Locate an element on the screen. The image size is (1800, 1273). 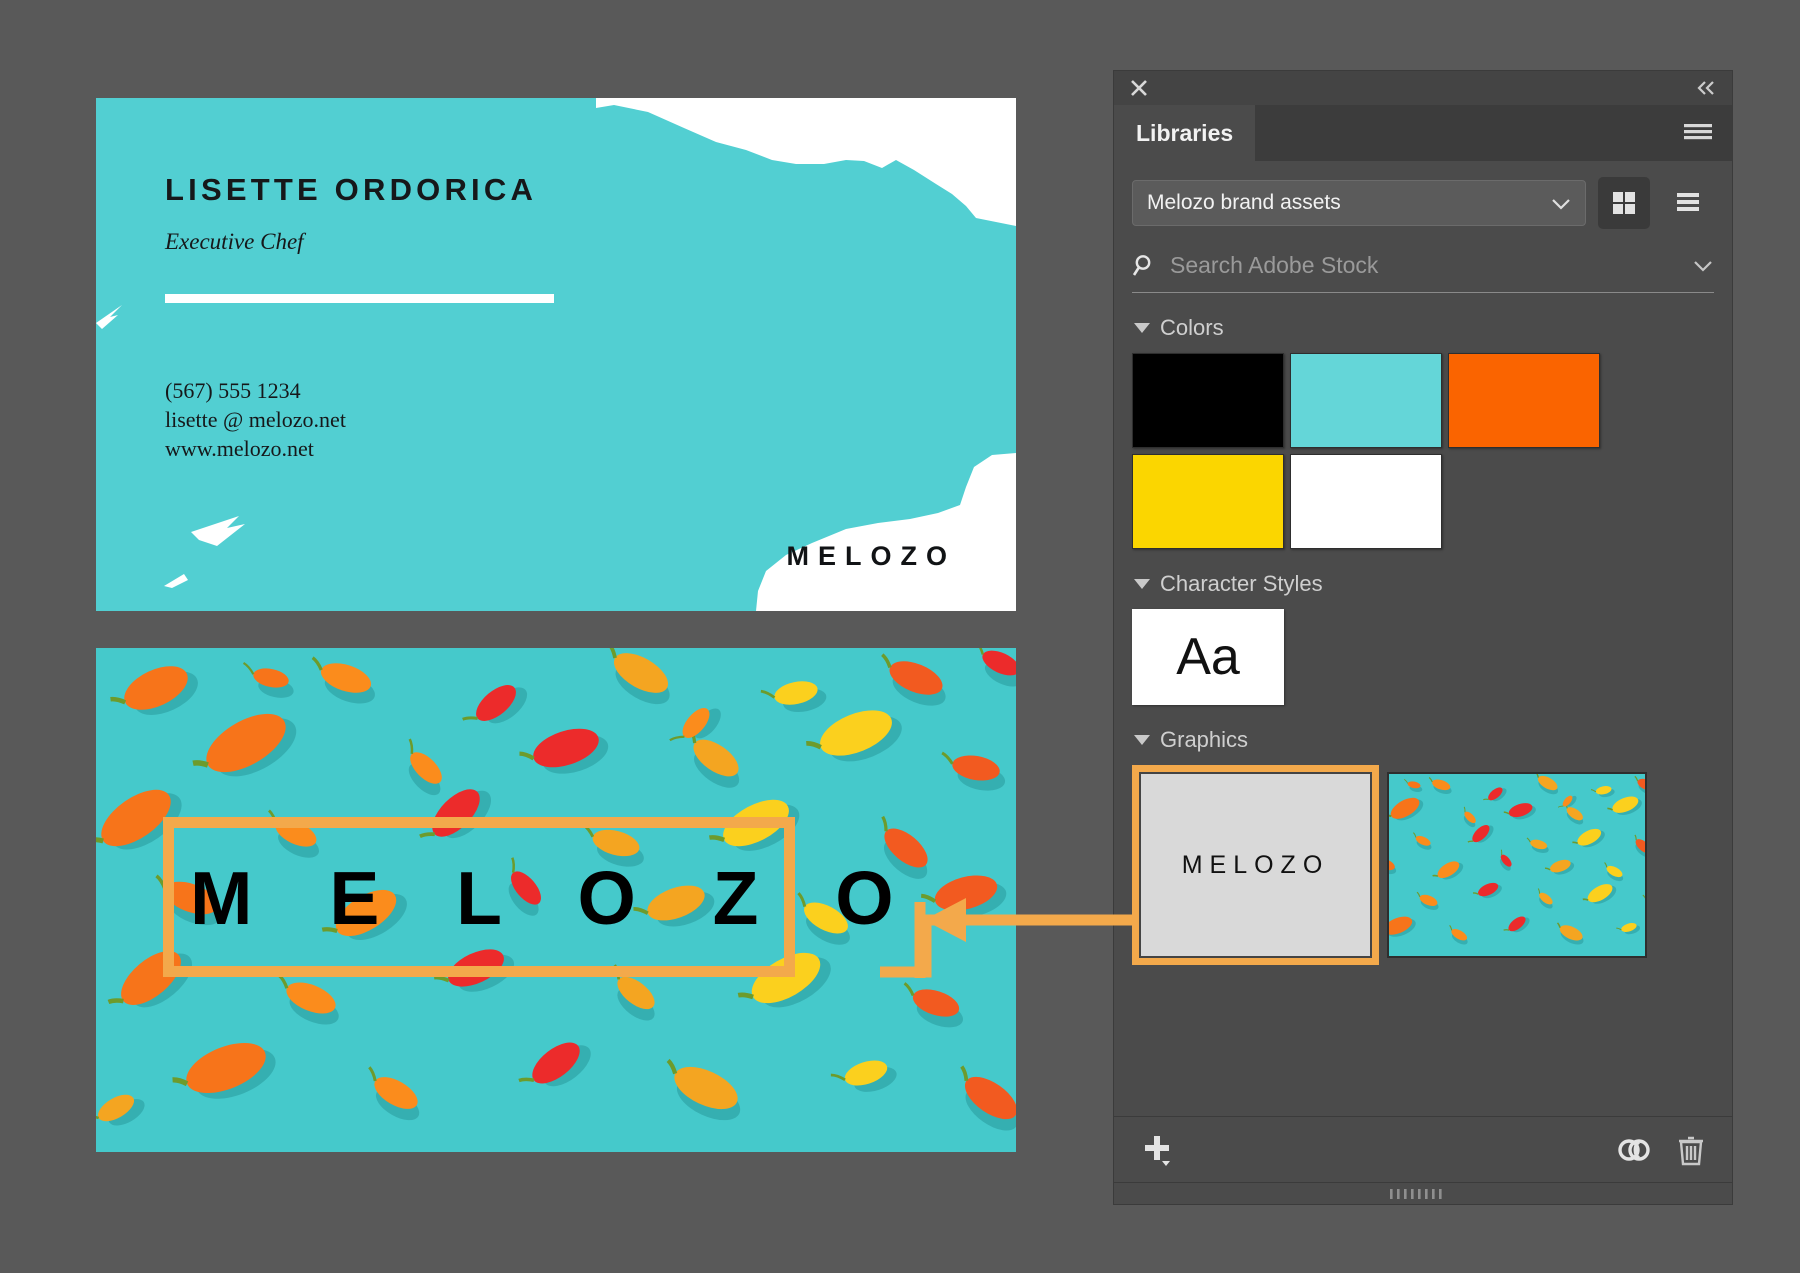
tab-libraries-label: Libraries is located at coordinates (1185, 132).